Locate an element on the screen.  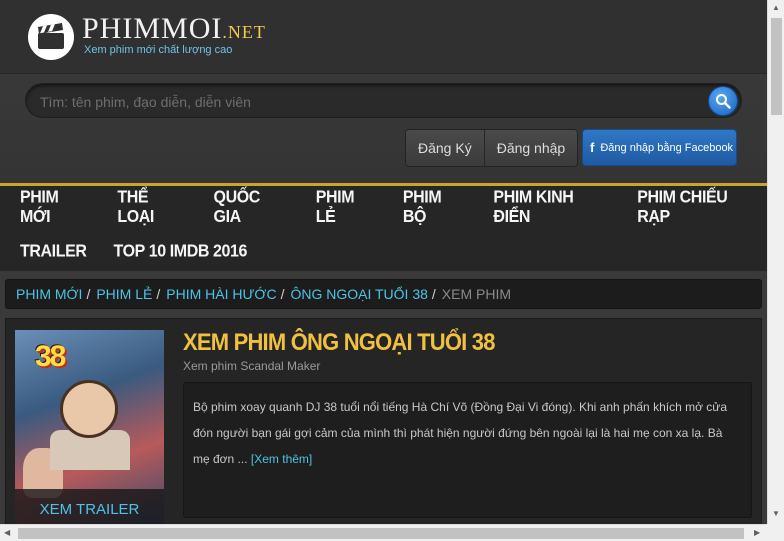
breadcrumb-item: PHIM LẺ is located at coordinates (124, 294).